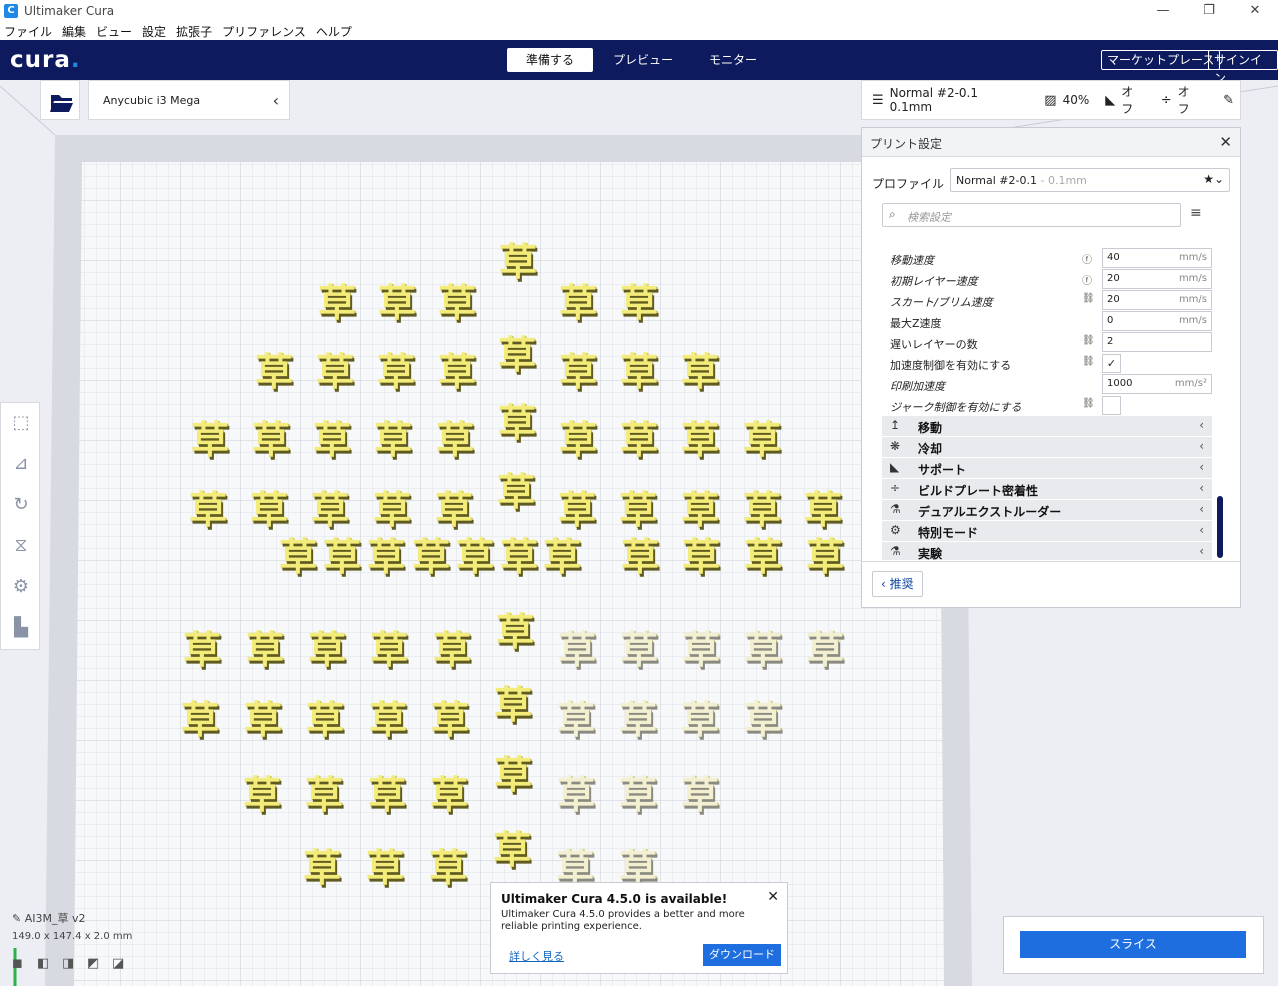 The height and width of the screenshot is (986, 1278). I want to click on rotate-tool-icon: ↻, so click(21, 505).